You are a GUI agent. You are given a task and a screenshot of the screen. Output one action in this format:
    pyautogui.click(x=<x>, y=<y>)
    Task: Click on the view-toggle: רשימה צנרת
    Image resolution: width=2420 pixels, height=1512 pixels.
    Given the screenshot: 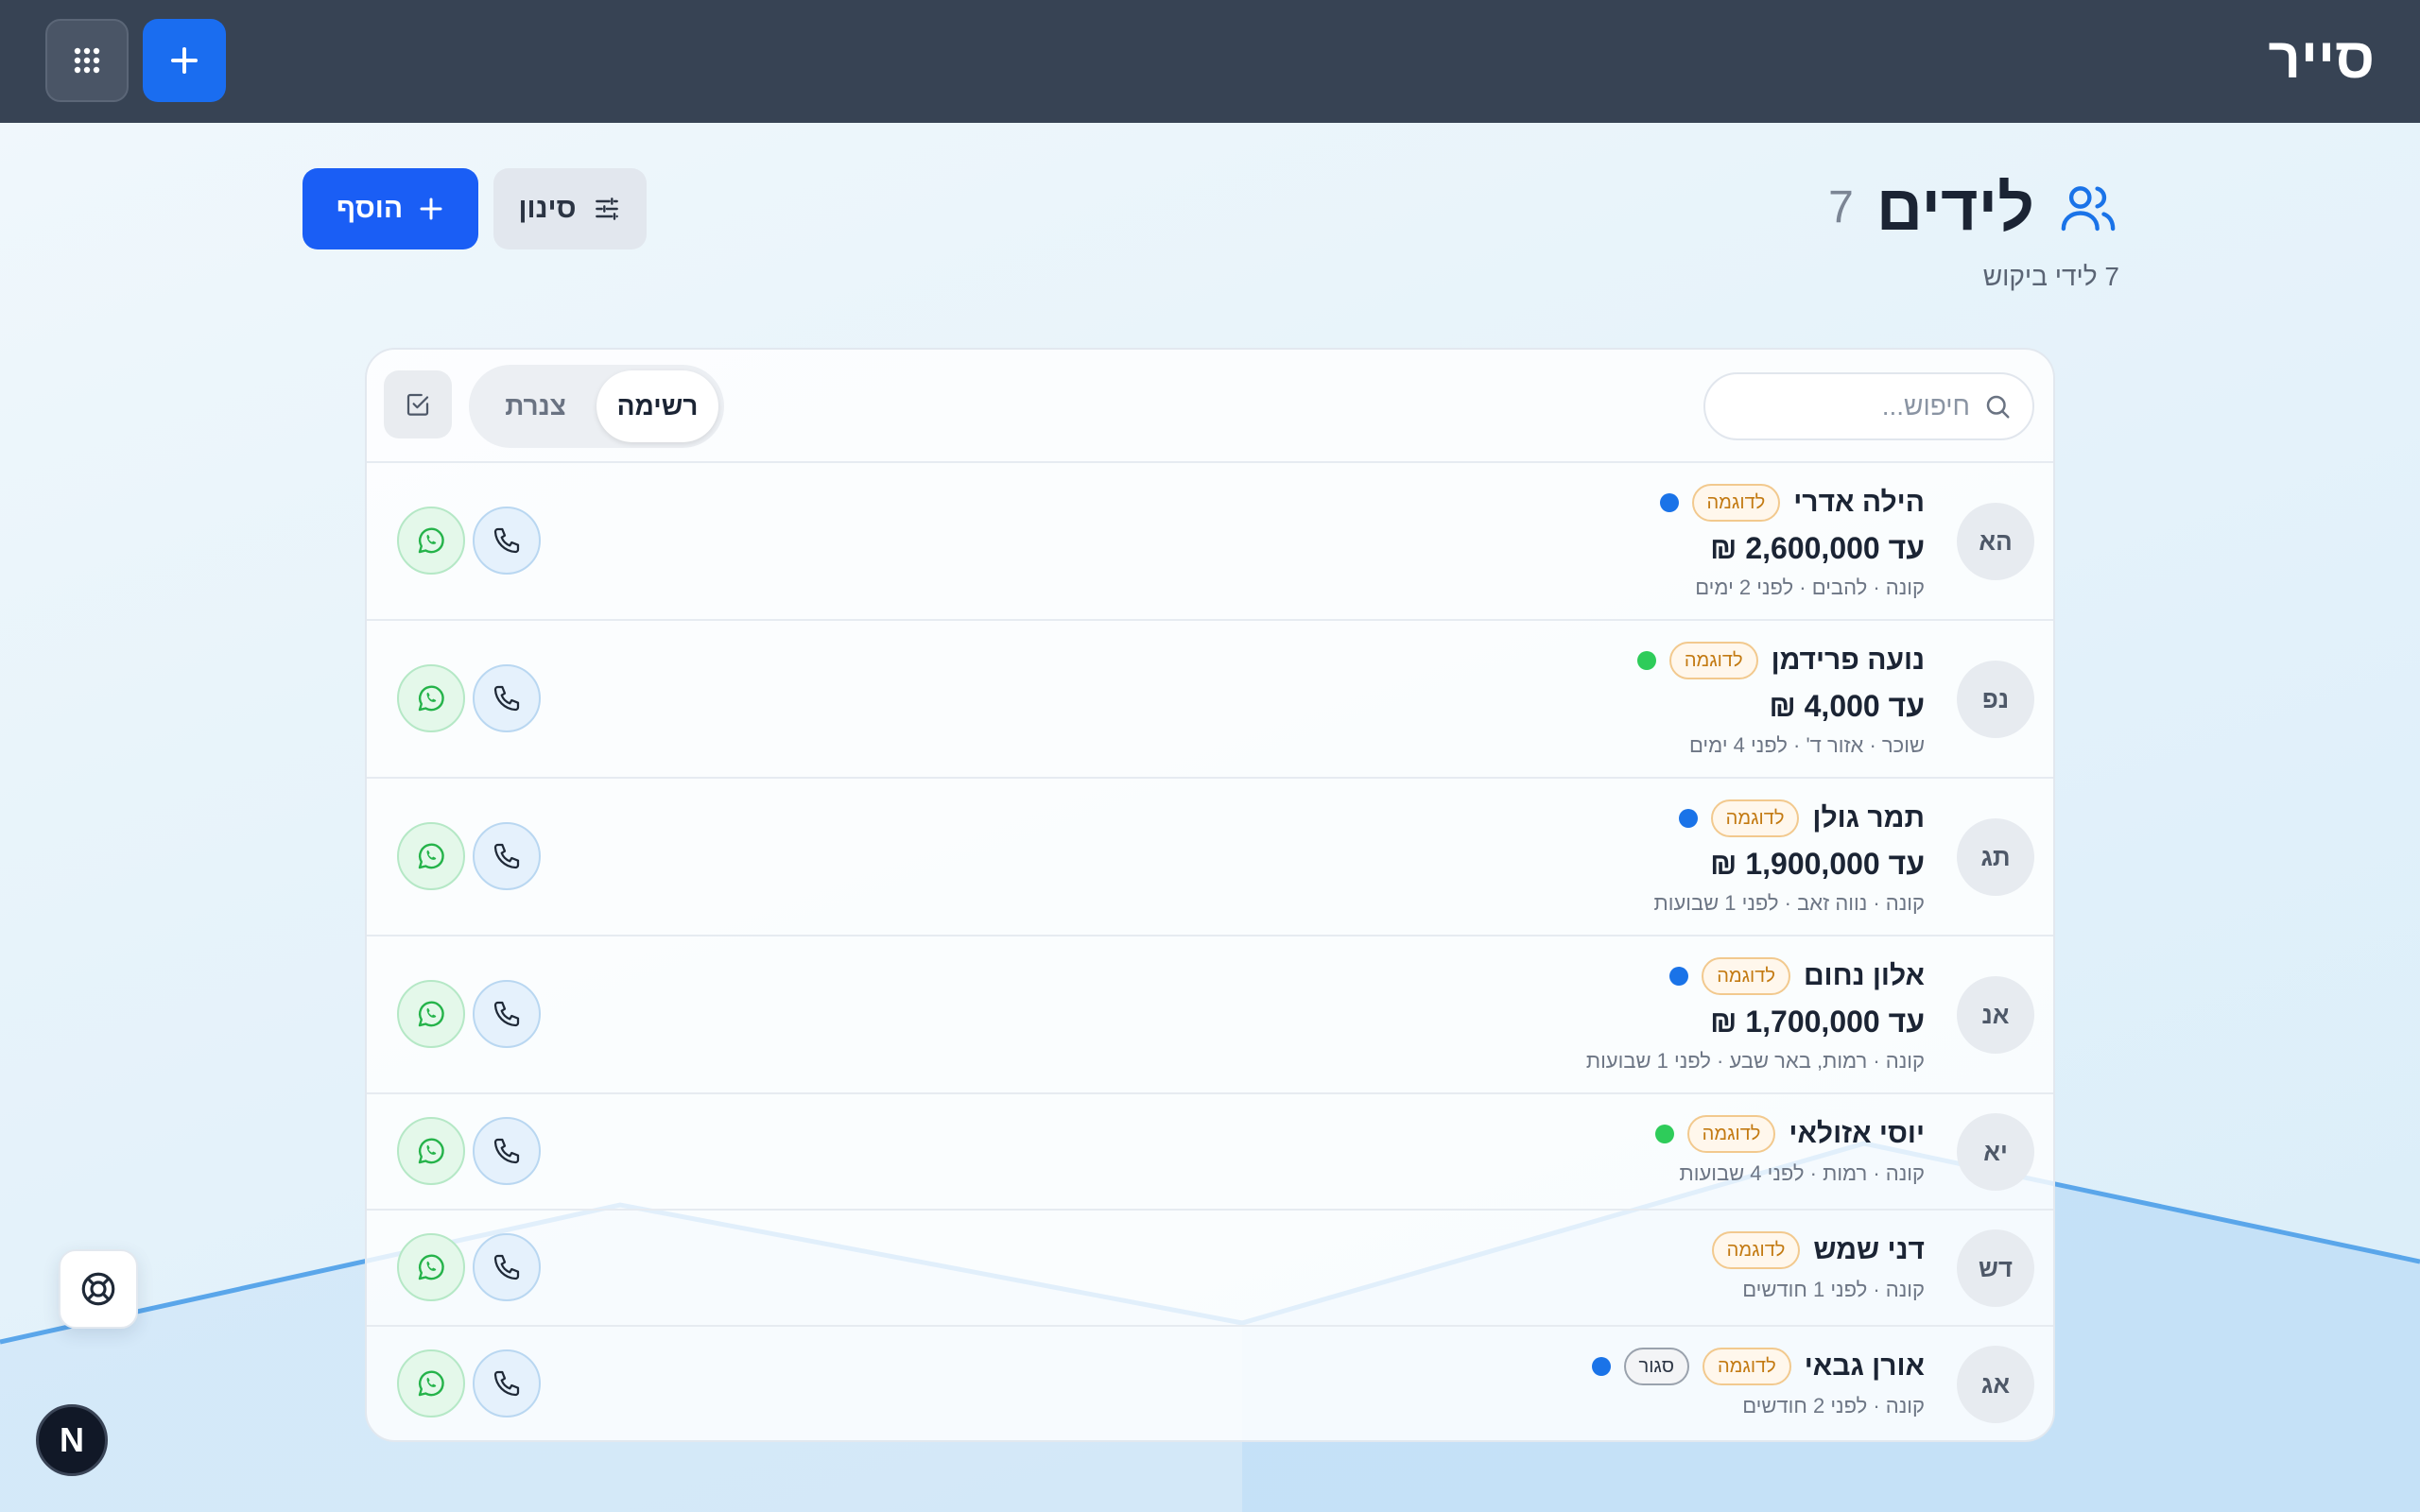 What is the action you would take?
    pyautogui.click(x=596, y=406)
    